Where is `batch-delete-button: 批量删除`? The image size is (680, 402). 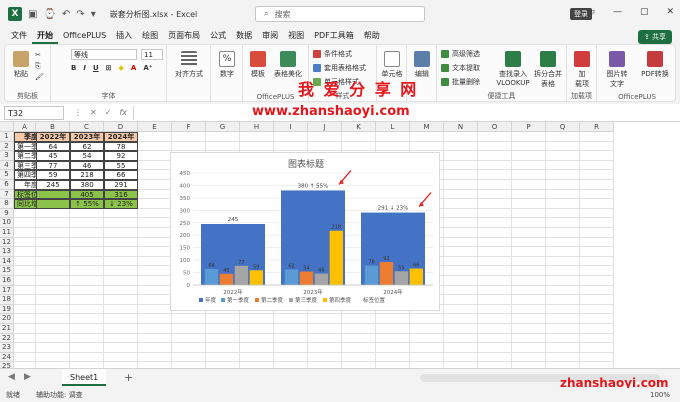
batch-delete-button: 批量删除 is located at coordinates (460, 82).